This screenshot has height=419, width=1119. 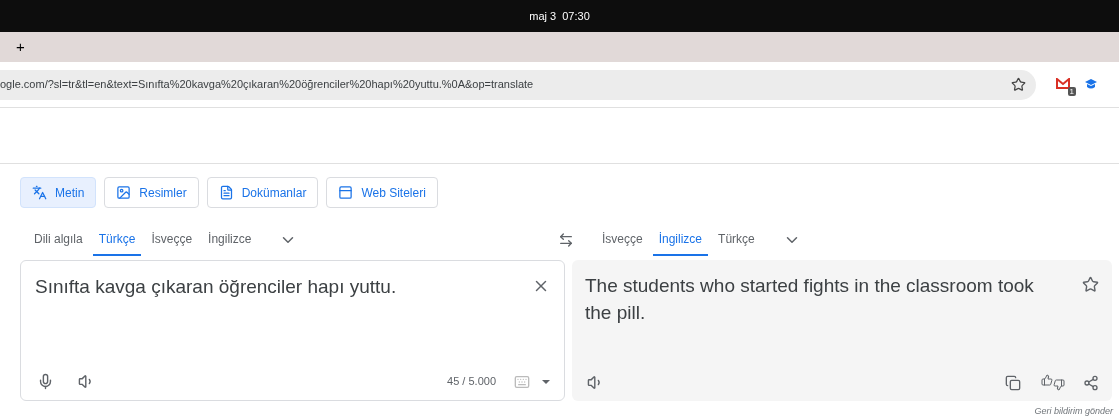 I want to click on source-text: Sınıfta kavga çıkaran öğrenciler hapı yuttu., so click(x=216, y=287).